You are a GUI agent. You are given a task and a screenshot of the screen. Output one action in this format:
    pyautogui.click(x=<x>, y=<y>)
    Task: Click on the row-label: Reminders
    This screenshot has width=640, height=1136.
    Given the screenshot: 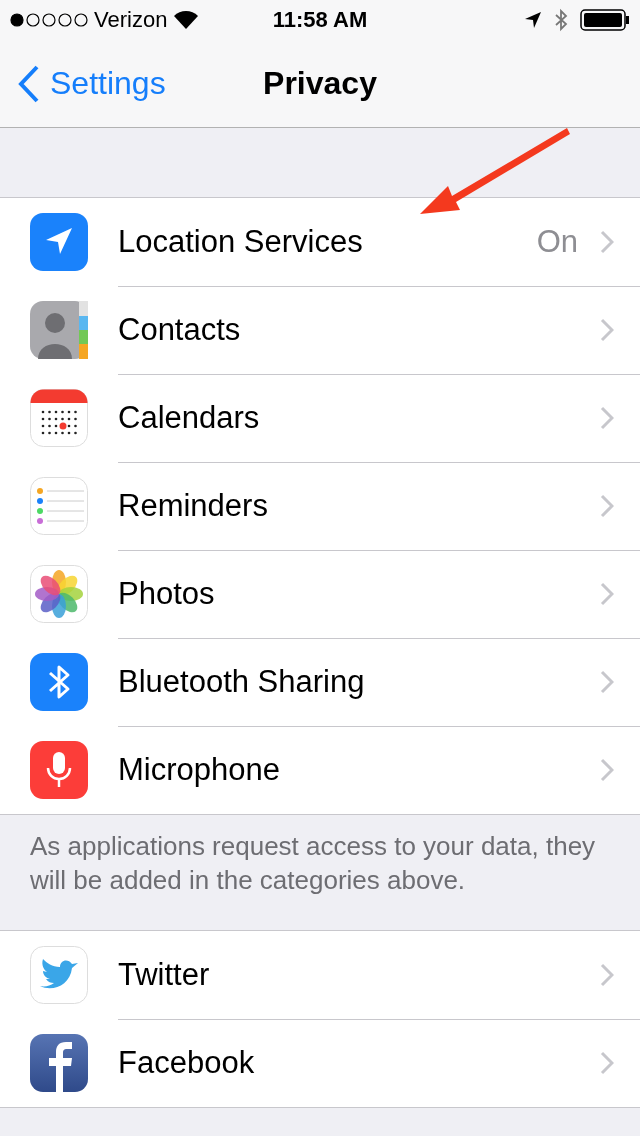 What is the action you would take?
    pyautogui.click(x=193, y=505)
    